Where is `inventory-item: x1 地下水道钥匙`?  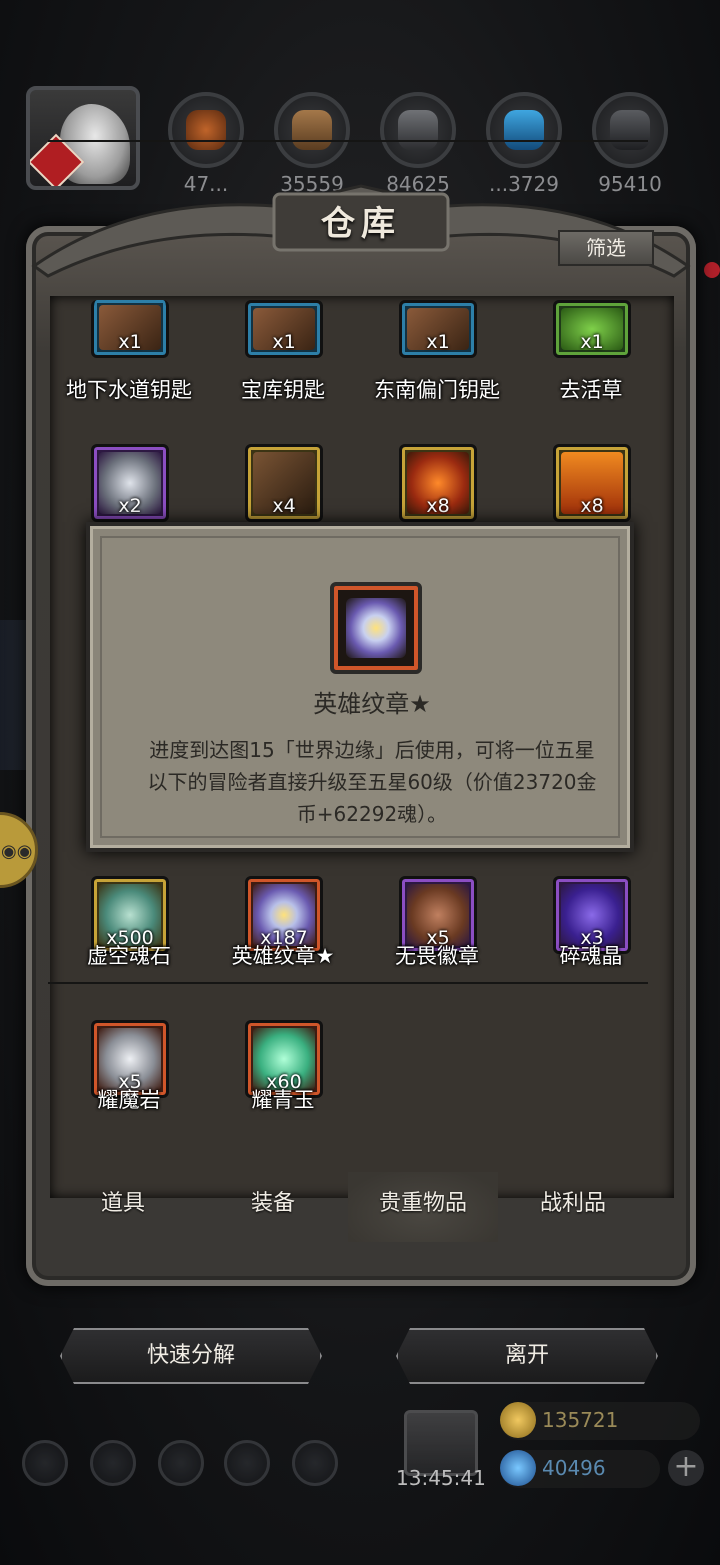
inventory-item: x1 地下水道钥匙 is located at coordinates (129, 355).